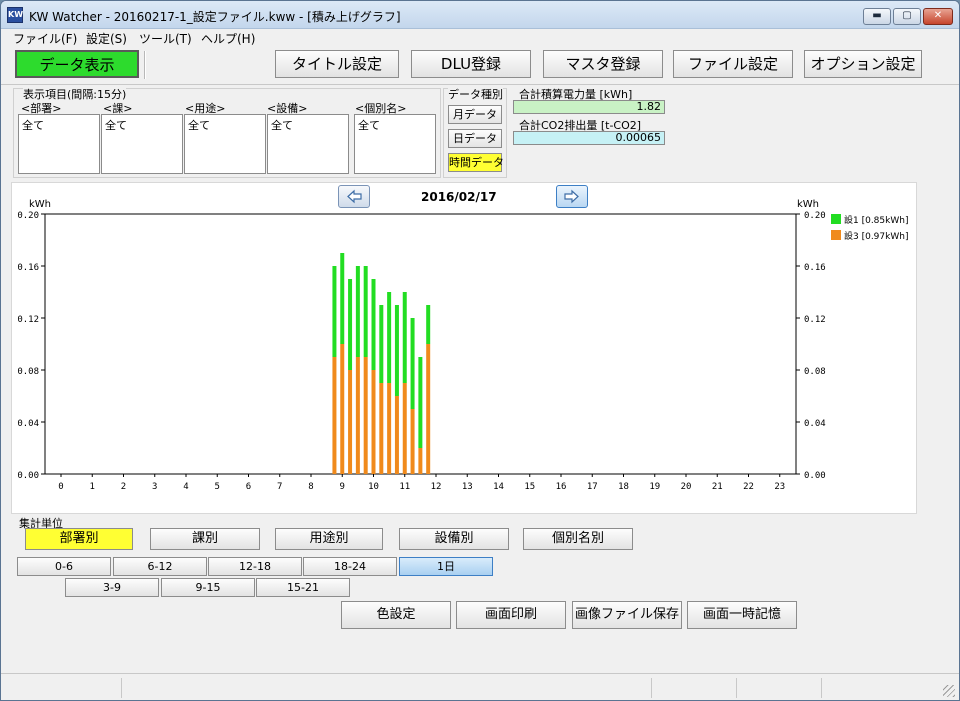  I want to click on print-screen-button: 画面印刷, so click(511, 615).